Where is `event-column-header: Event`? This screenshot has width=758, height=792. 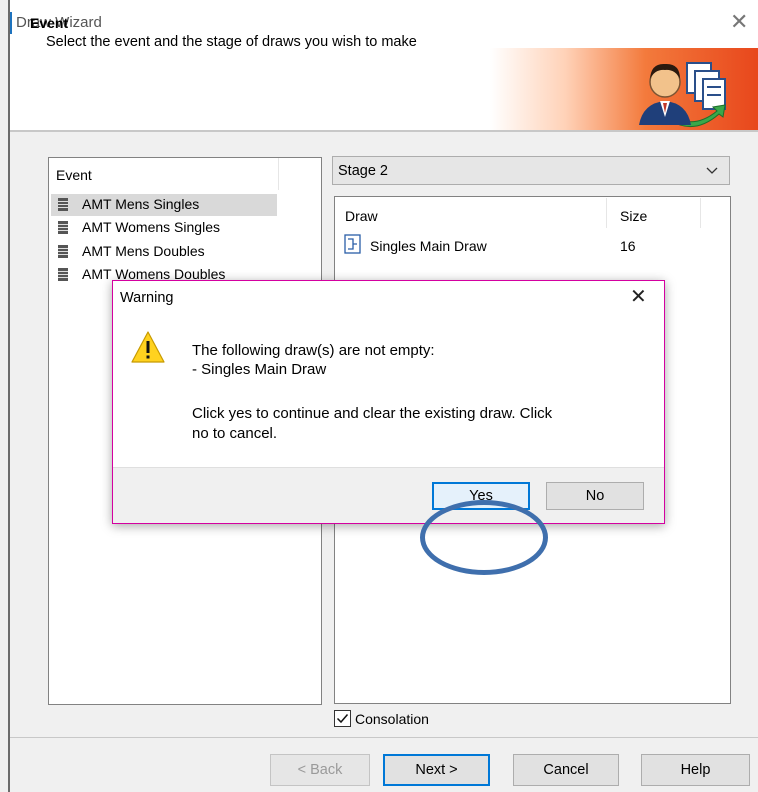
event-column-header: Event is located at coordinates (74, 175).